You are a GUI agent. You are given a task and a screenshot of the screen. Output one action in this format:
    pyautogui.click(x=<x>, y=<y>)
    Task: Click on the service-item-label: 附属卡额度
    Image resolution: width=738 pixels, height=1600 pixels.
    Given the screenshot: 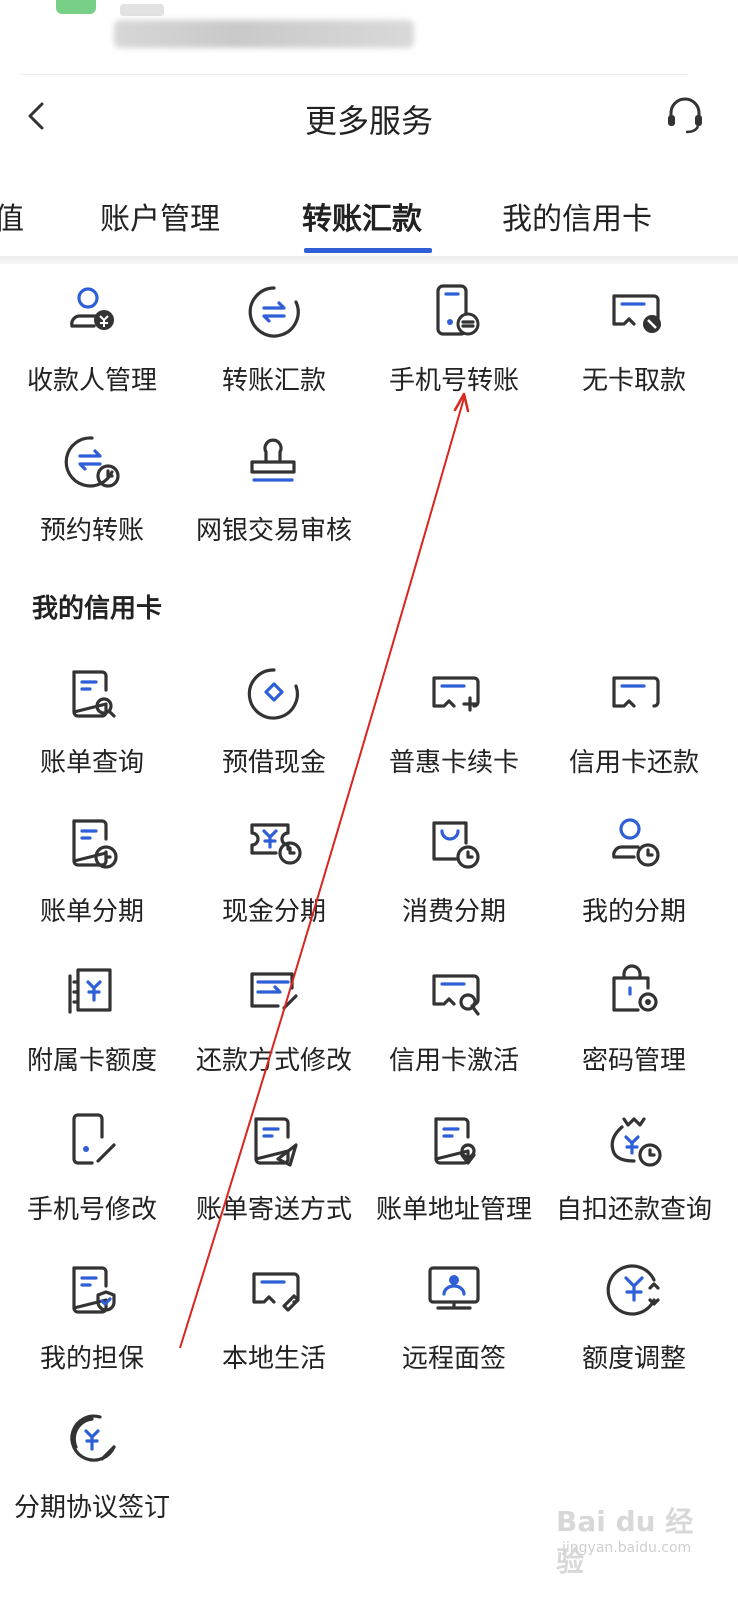 What is the action you would take?
    pyautogui.click(x=91, y=1061)
    